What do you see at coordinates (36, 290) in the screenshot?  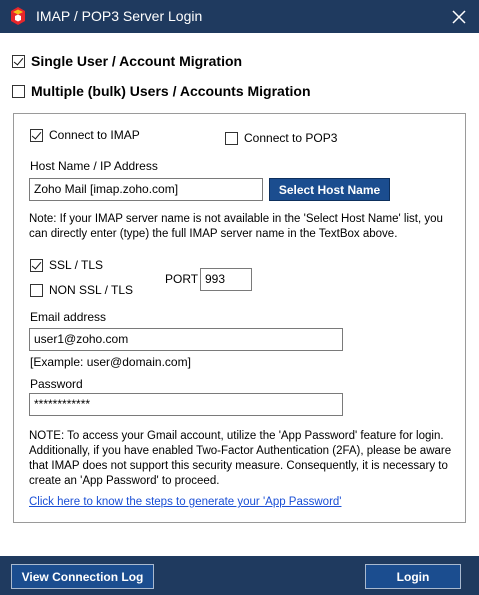 I see `non-ssl-checkbox` at bounding box center [36, 290].